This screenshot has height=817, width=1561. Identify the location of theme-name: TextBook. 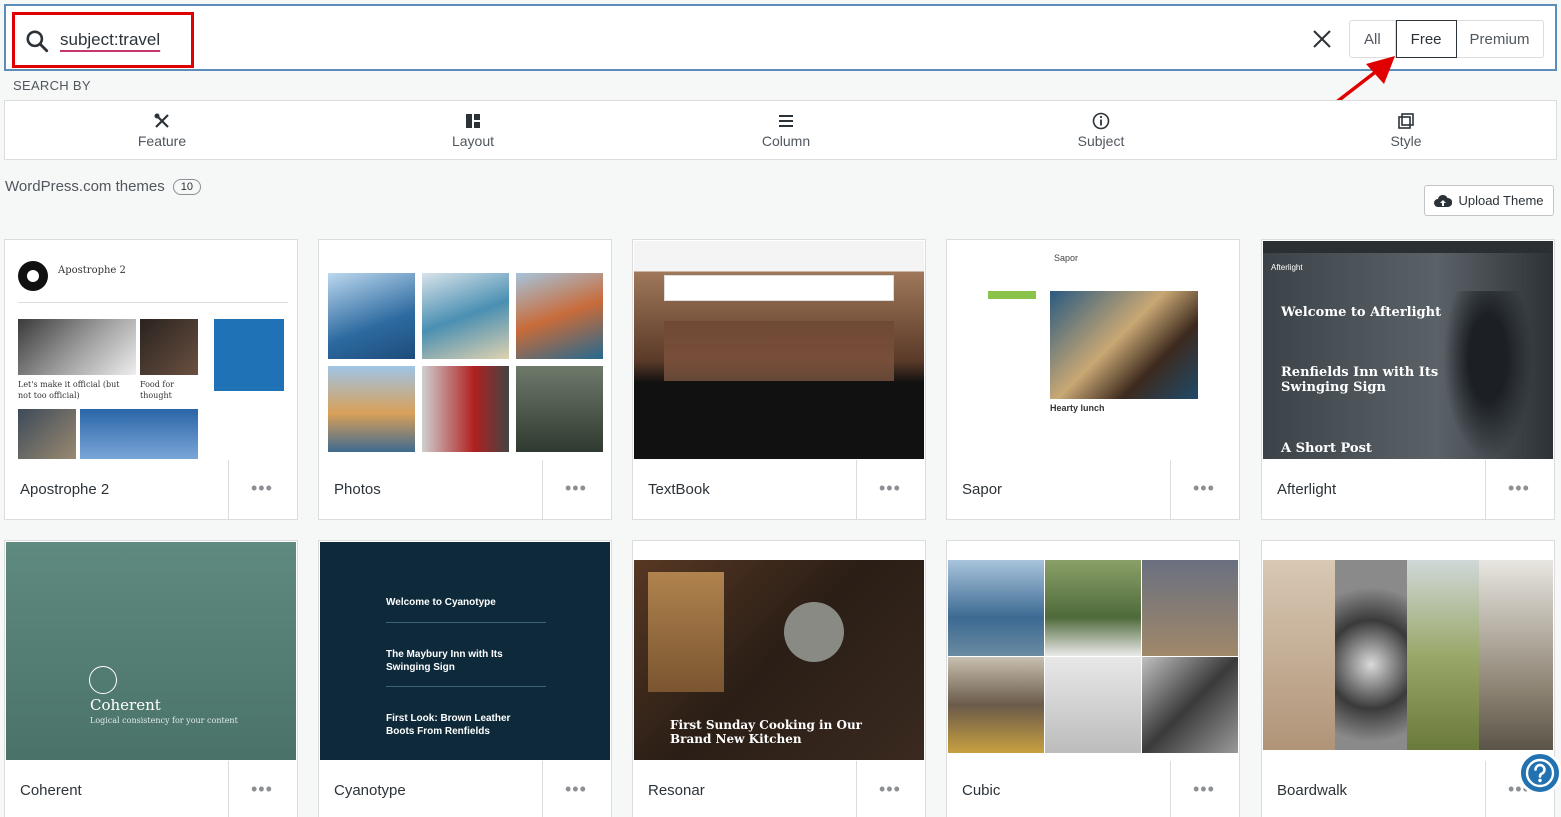
(679, 489).